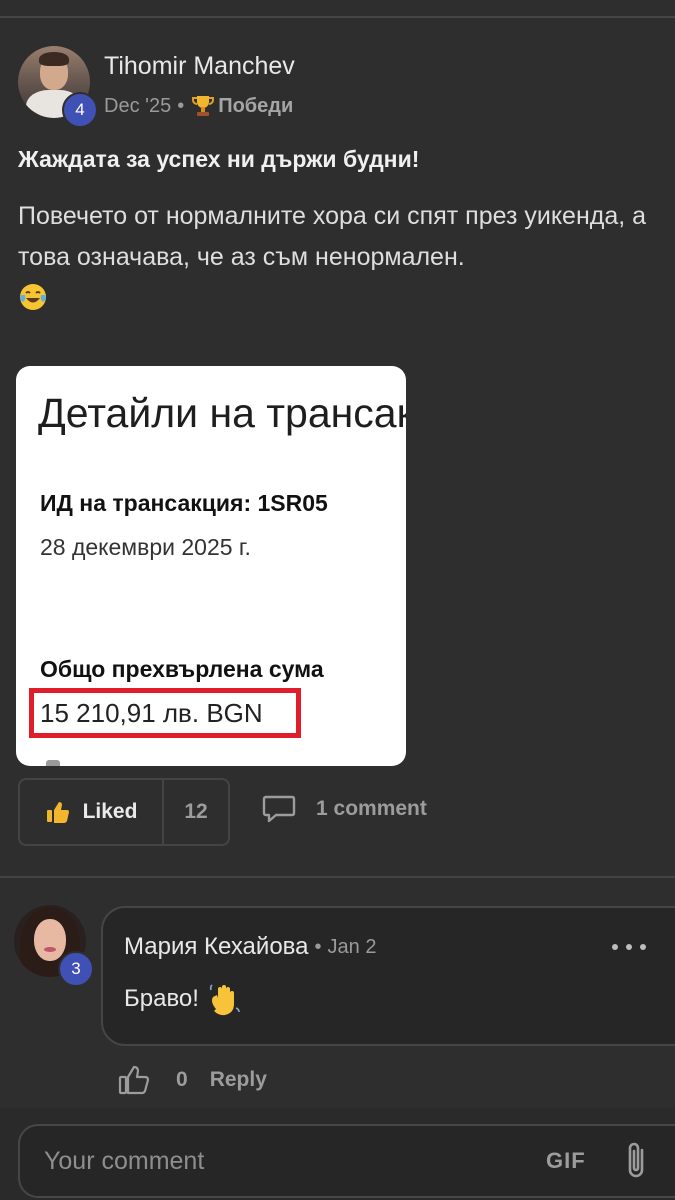 This screenshot has height=1200, width=675. What do you see at coordinates (566, 1161) in the screenshot?
I see `gif-button: GIF` at bounding box center [566, 1161].